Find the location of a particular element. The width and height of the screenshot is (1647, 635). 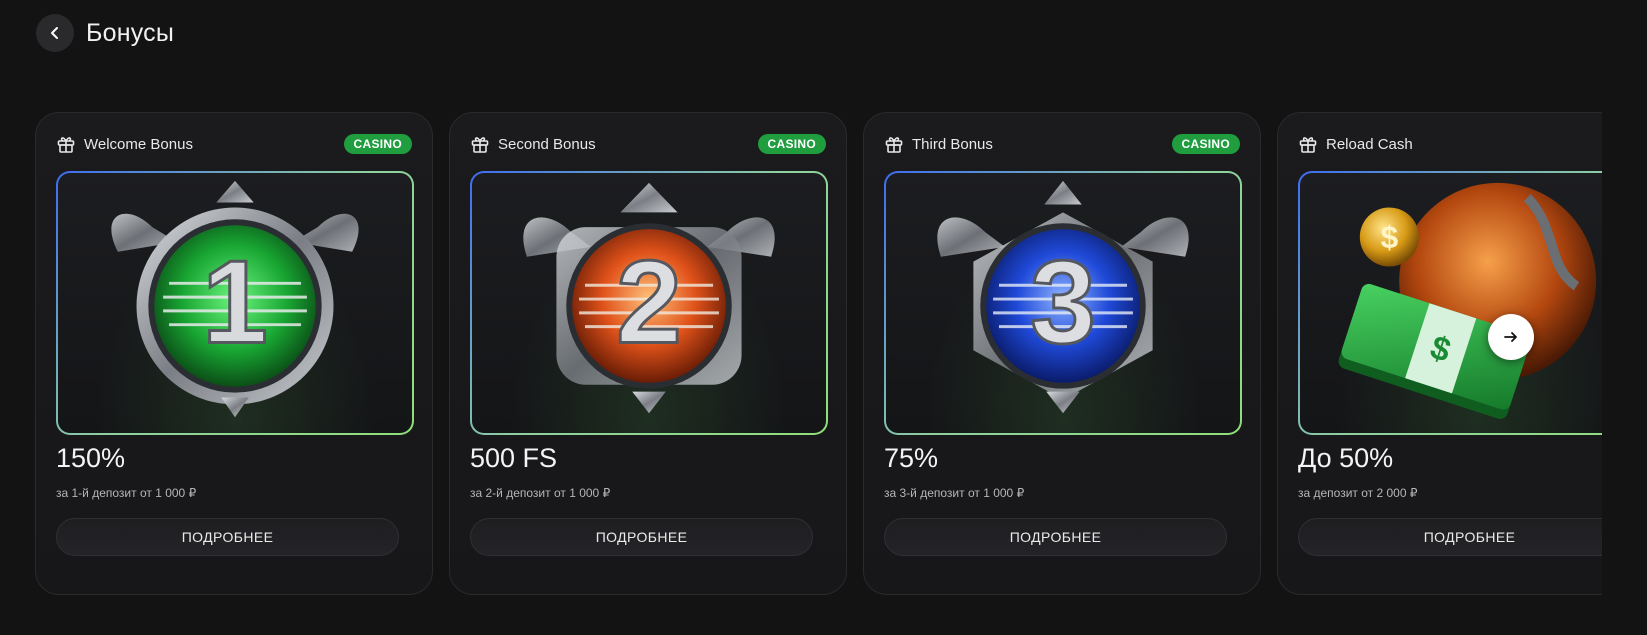

bonus-amount: 75% is located at coordinates (911, 458).